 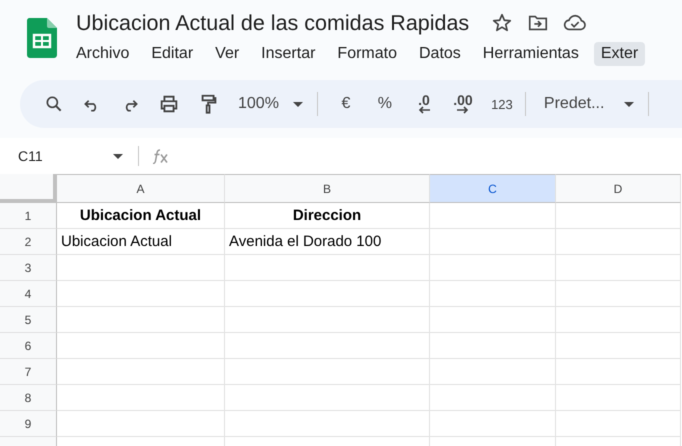 I want to click on sheets-logo-icon, so click(x=42, y=38).